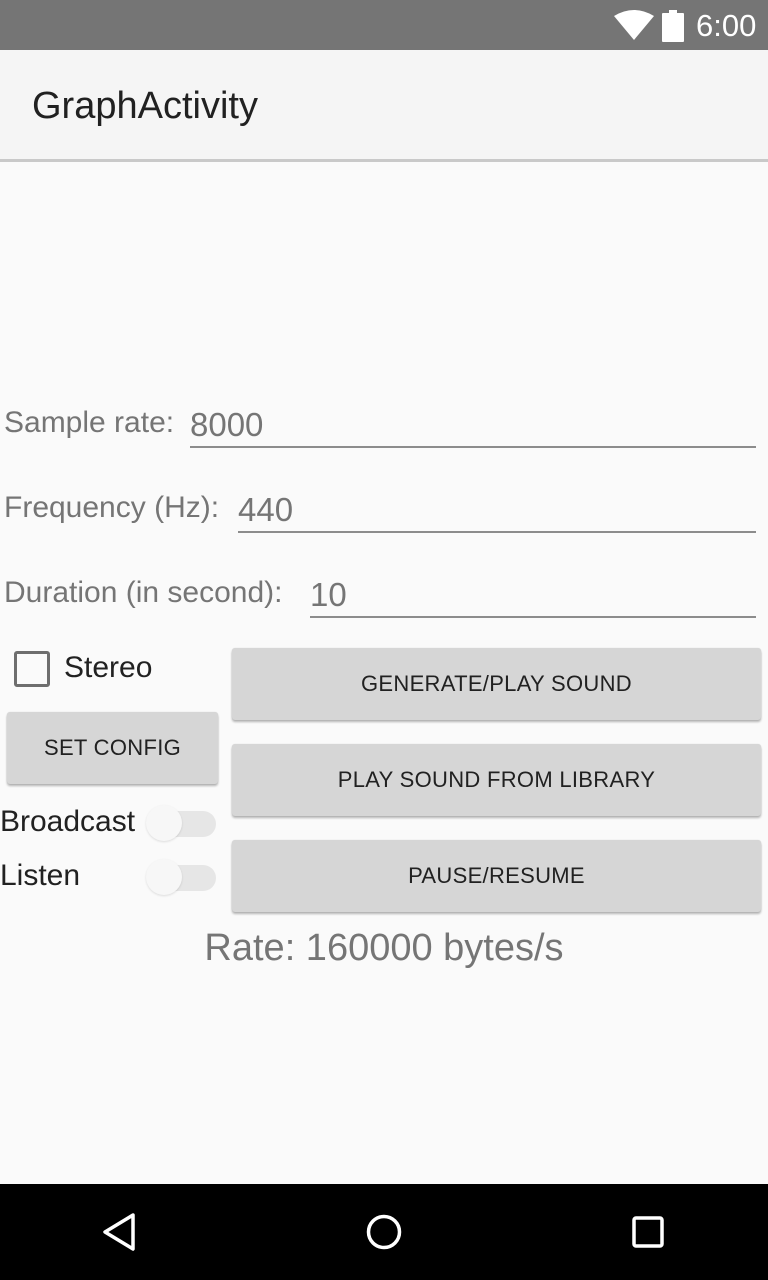 The height and width of the screenshot is (1280, 768). What do you see at coordinates (533, 596) in the screenshot?
I see `duration-input` at bounding box center [533, 596].